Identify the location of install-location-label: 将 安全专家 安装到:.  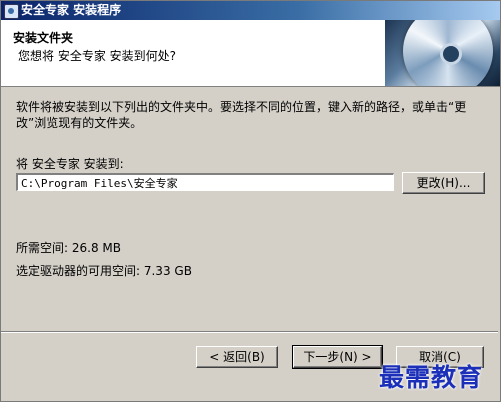
(70, 164).